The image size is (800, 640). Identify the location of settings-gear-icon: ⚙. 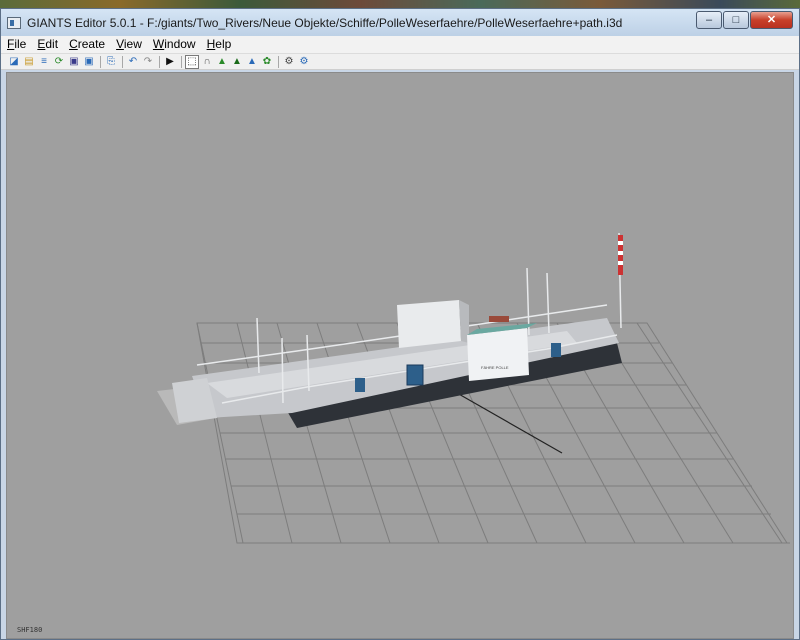
(289, 62).